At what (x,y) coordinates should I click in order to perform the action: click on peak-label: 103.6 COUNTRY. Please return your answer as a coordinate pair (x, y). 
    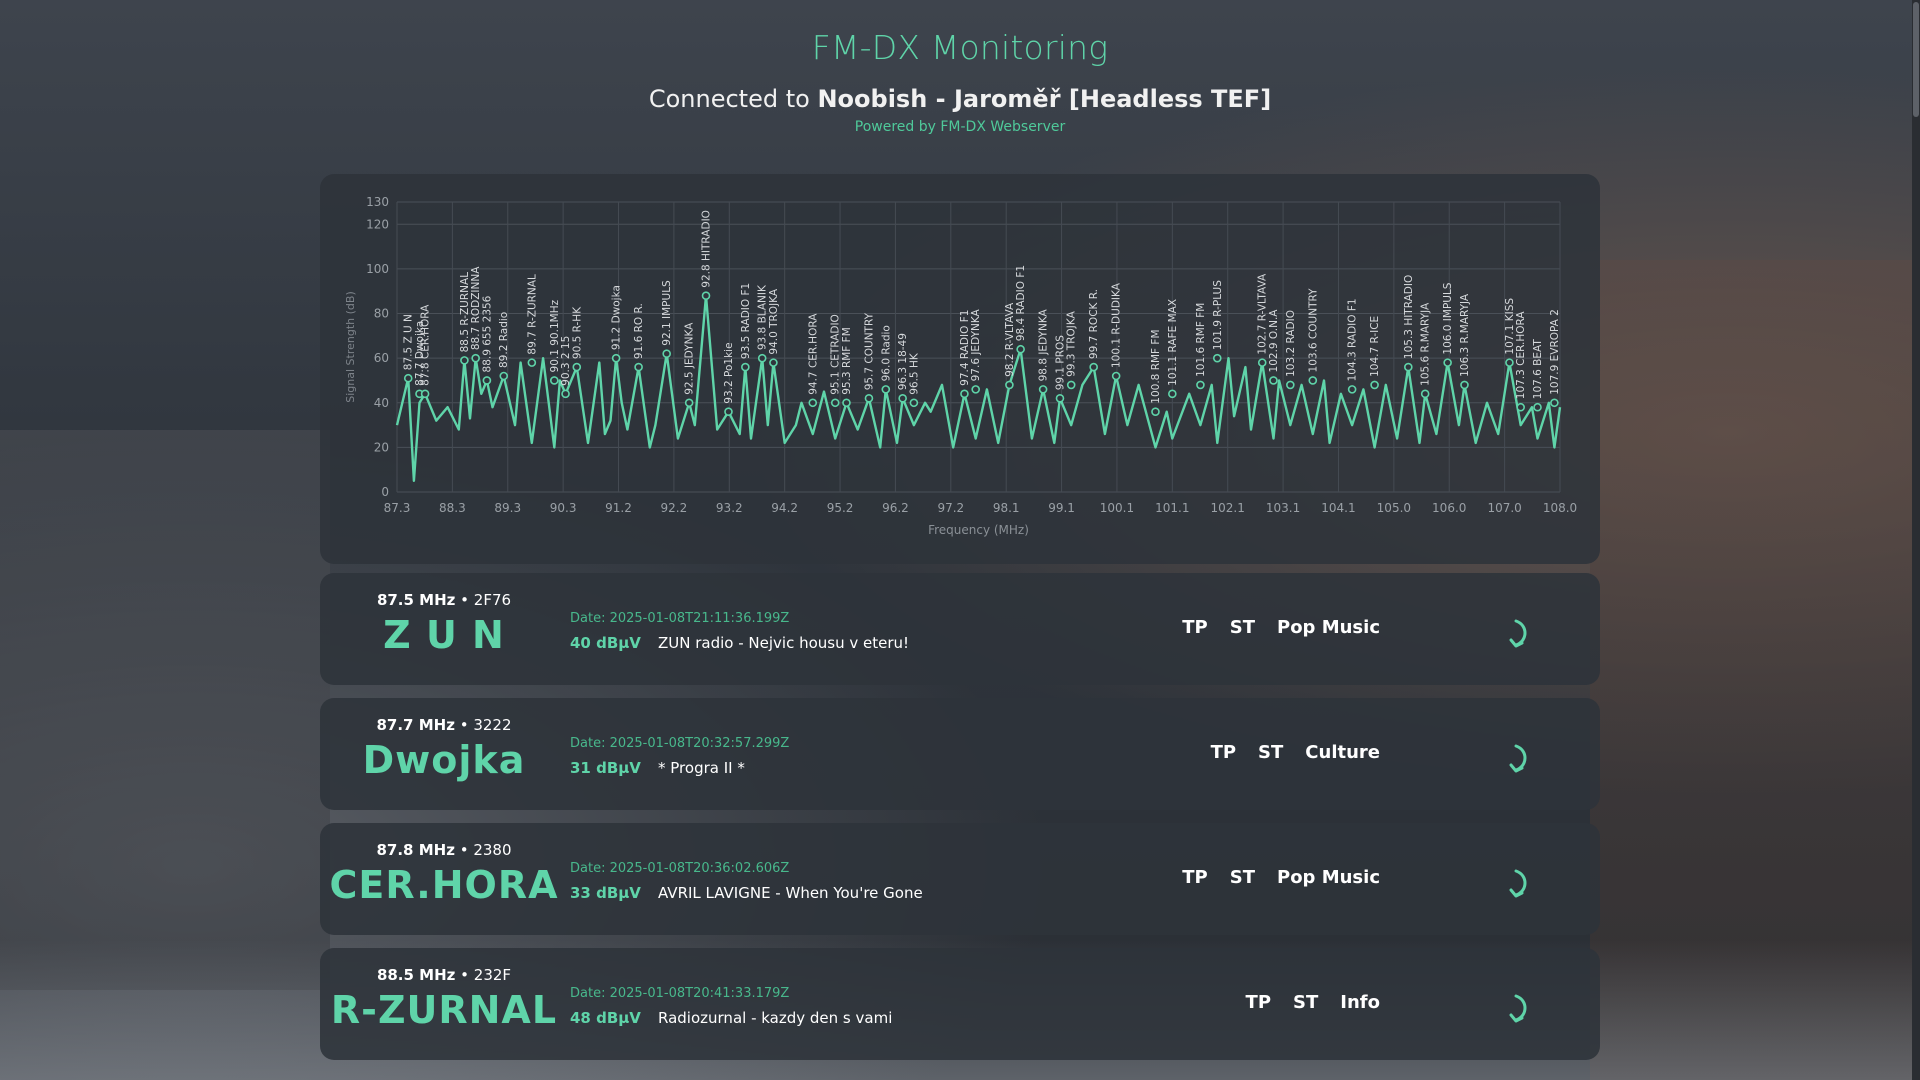
    Looking at the image, I should click on (1313, 330).